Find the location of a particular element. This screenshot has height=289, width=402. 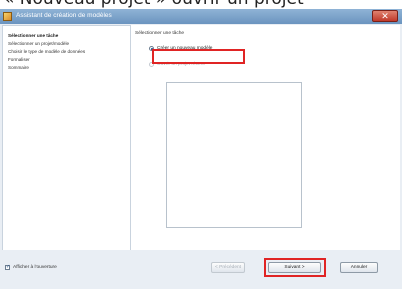

next-button-highlight-box is located at coordinates (295, 267).